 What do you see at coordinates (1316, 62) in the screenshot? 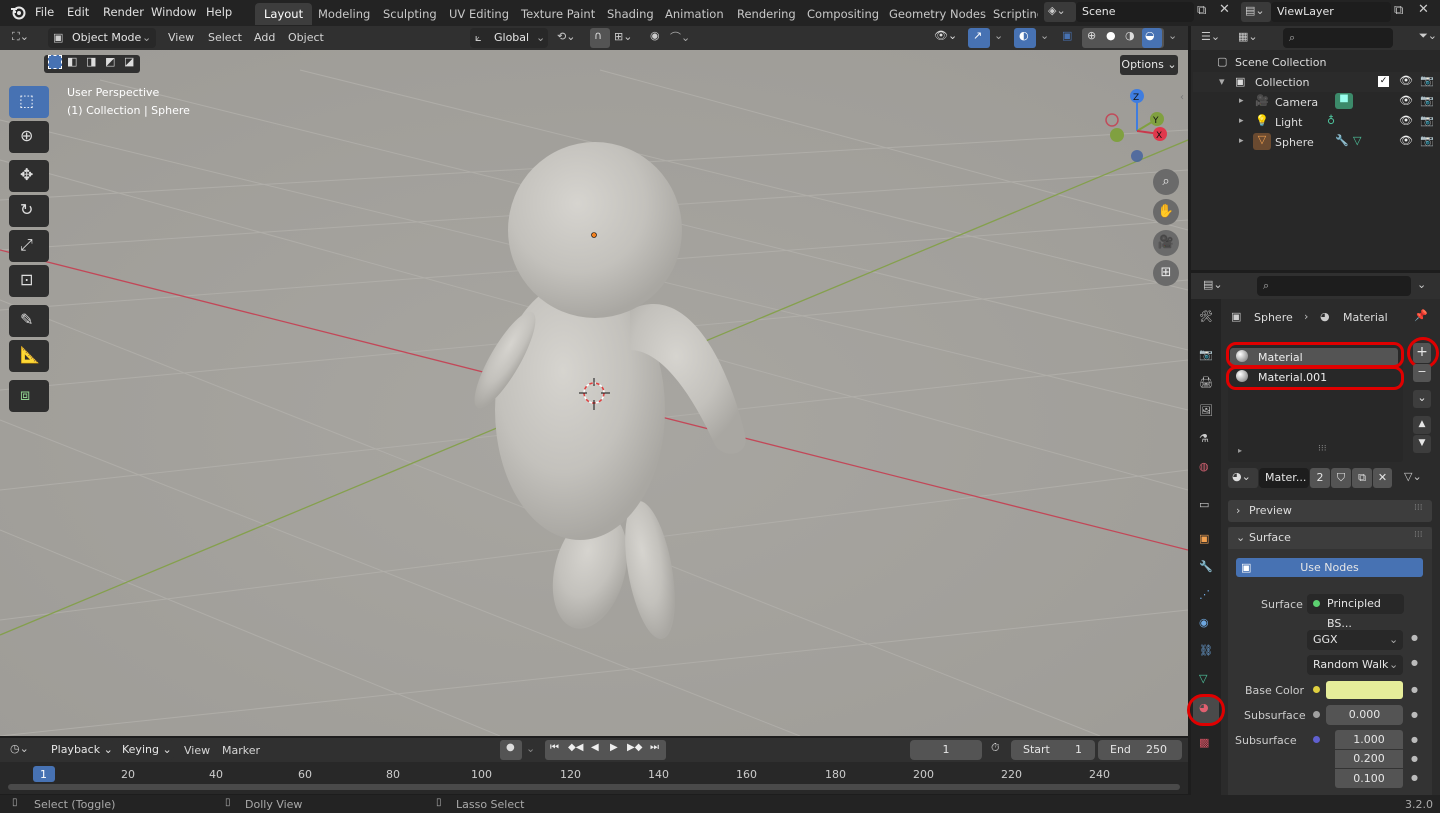
I see `outliner-row-scene-collection: ▢ Scene Collection` at bounding box center [1316, 62].